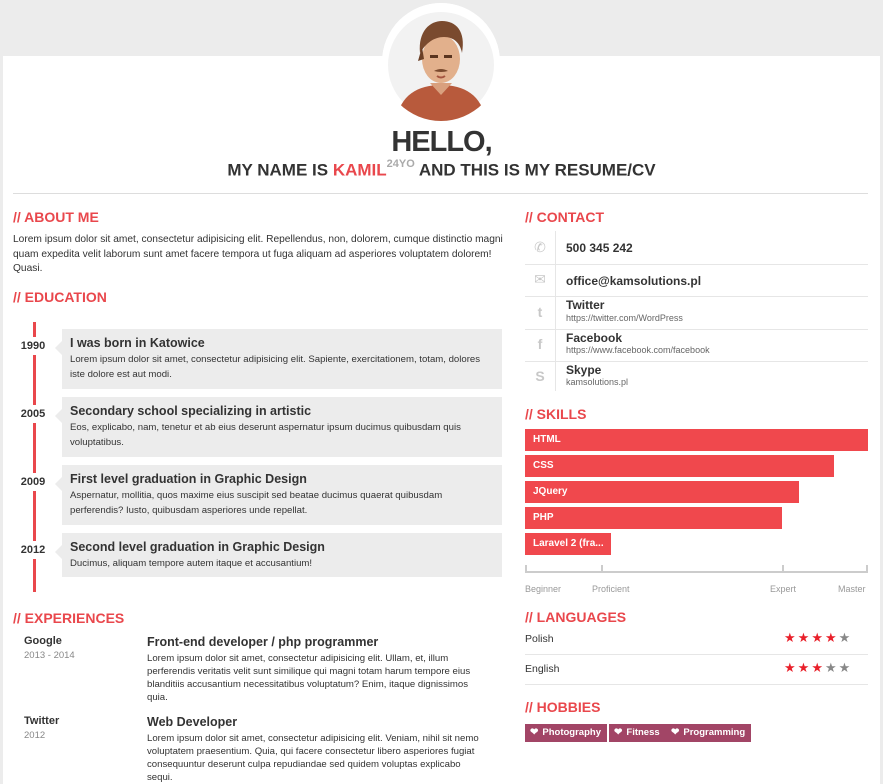 This screenshot has width=883, height=784. Describe the element at coordinates (440, 193) in the screenshot. I see `header-divider` at that location.